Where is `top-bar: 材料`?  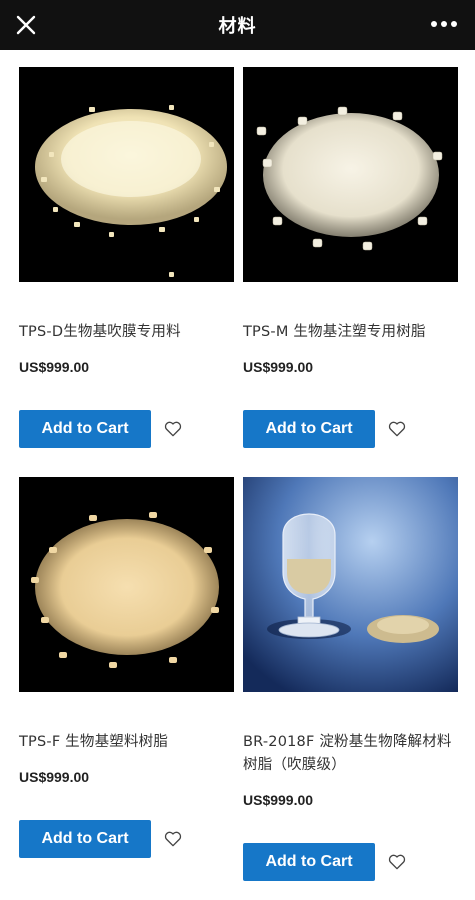
top-bar: 材料 is located at coordinates (237, 25).